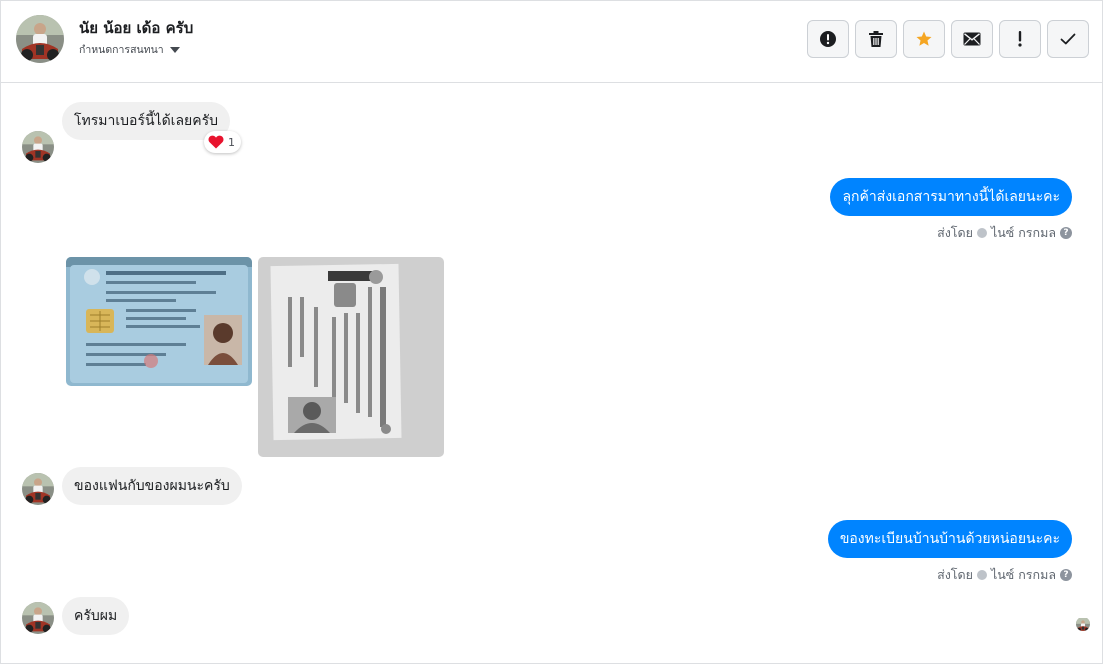 The image size is (1103, 664). Describe the element at coordinates (551, 42) in the screenshot. I see `conversation-header: นัย น้อย เด้อ ครับ กำหนดการสนทนา` at that location.